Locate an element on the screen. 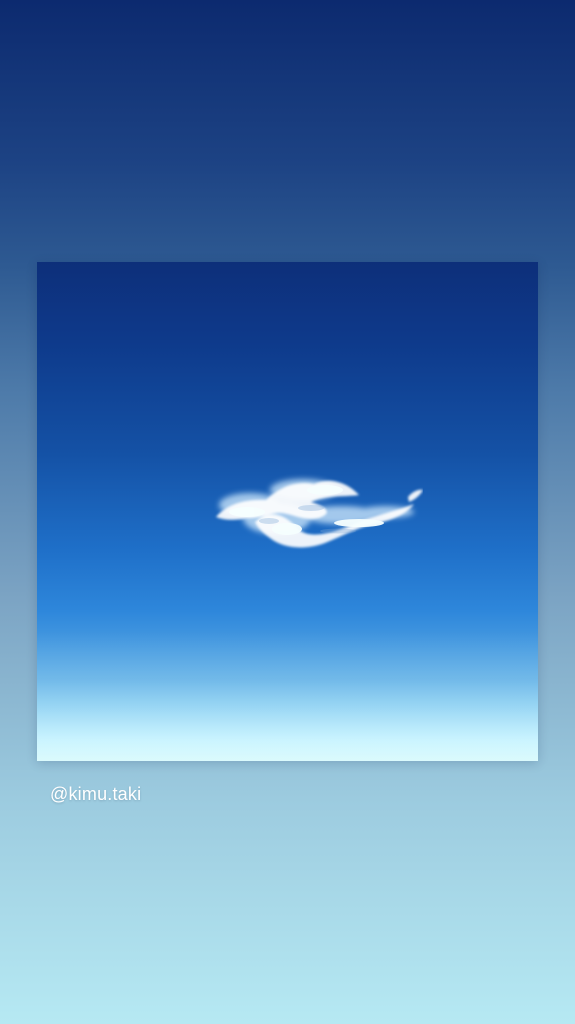 Image resolution: width=575 pixels, height=1024 pixels. cloud-graphic is located at coordinates (319, 513).